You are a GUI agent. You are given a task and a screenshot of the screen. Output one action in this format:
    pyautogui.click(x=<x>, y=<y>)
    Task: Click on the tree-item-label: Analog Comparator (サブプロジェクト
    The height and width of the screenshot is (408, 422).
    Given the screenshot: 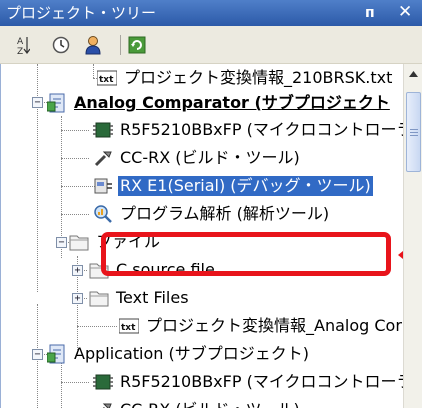 What is the action you would take?
    pyautogui.click(x=232, y=102)
    